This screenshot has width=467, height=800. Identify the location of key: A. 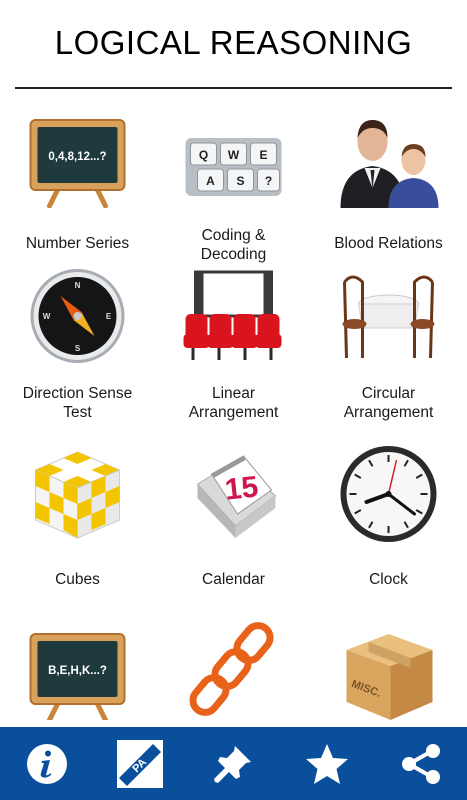
(210, 180).